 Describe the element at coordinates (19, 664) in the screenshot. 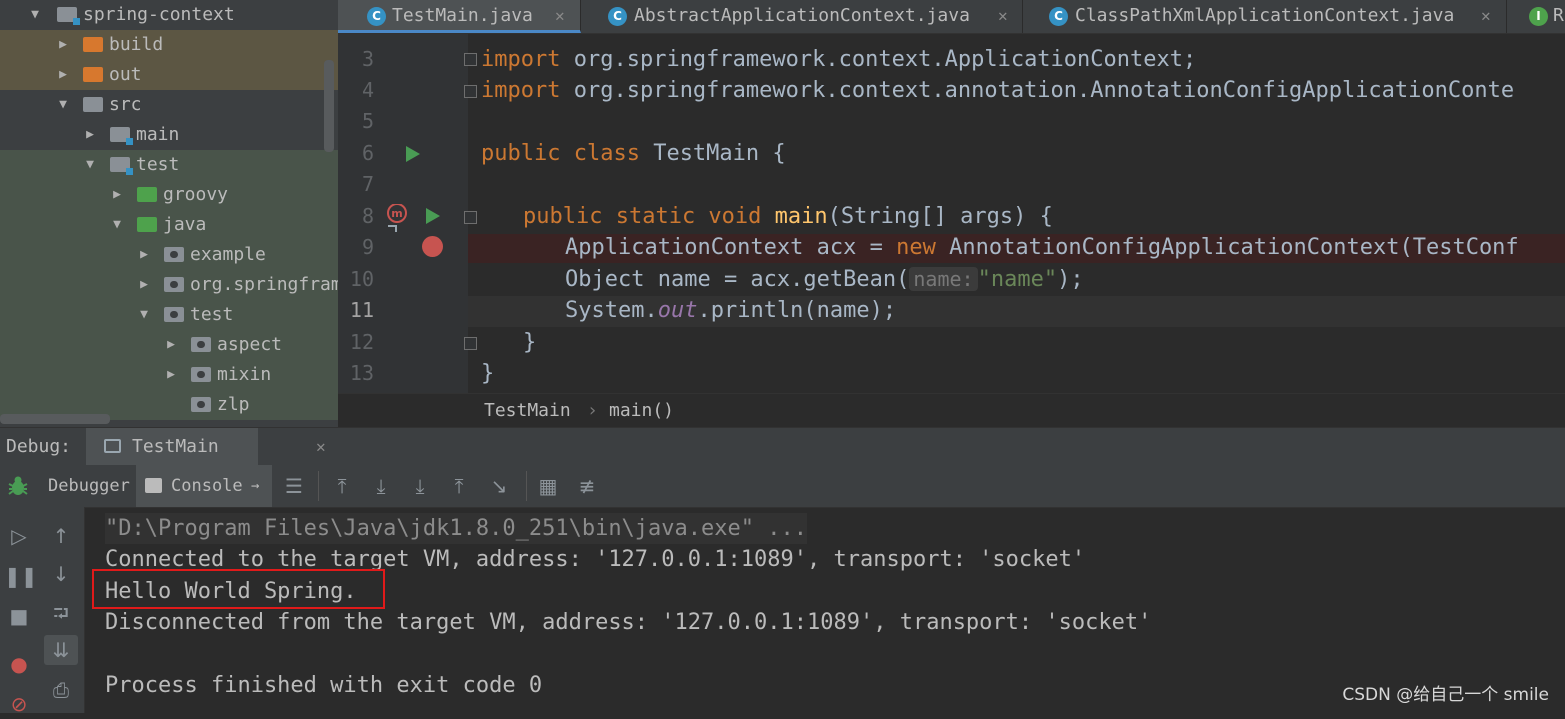

I see `view-breakpoints-icon: ●` at that location.